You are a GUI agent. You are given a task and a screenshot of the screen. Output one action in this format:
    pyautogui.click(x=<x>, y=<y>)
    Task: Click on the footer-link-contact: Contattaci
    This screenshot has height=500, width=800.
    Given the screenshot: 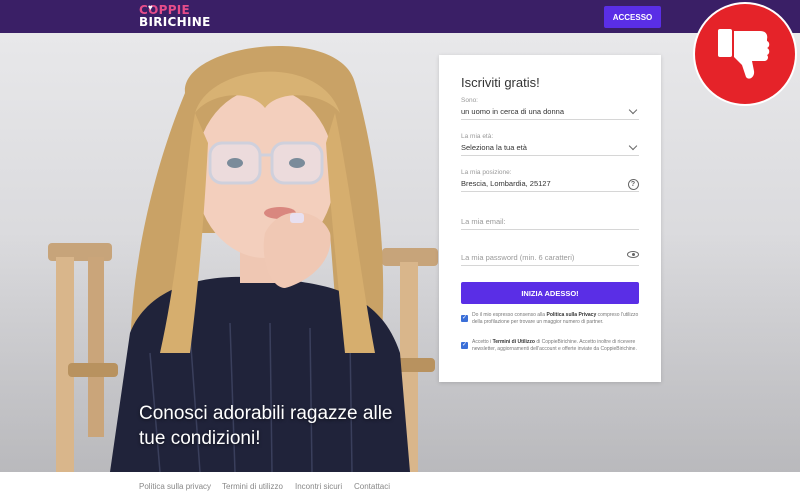 What is the action you would take?
    pyautogui.click(x=372, y=486)
    